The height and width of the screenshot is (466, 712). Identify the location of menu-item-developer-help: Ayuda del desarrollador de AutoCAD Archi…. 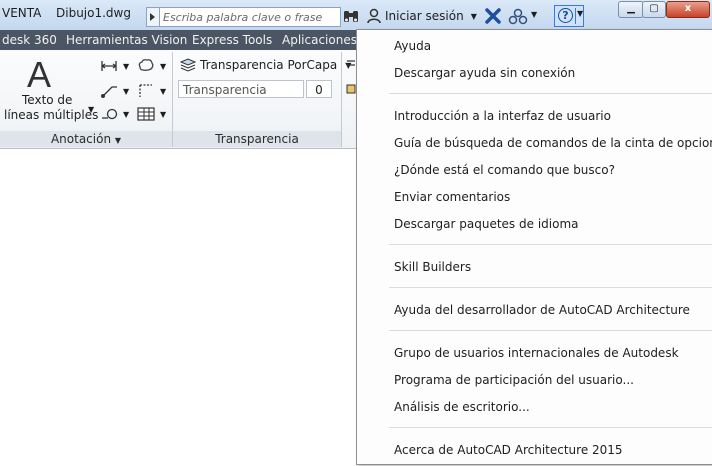
(542, 310).